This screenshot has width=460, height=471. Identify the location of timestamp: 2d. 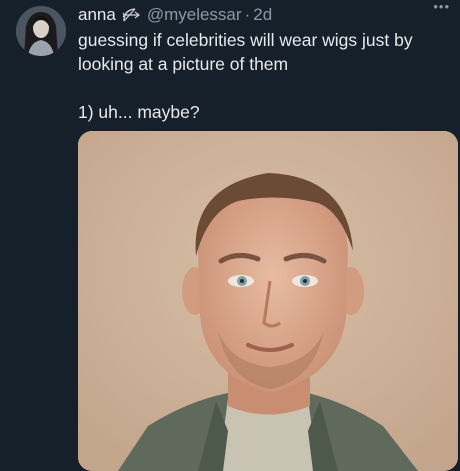
(262, 15).